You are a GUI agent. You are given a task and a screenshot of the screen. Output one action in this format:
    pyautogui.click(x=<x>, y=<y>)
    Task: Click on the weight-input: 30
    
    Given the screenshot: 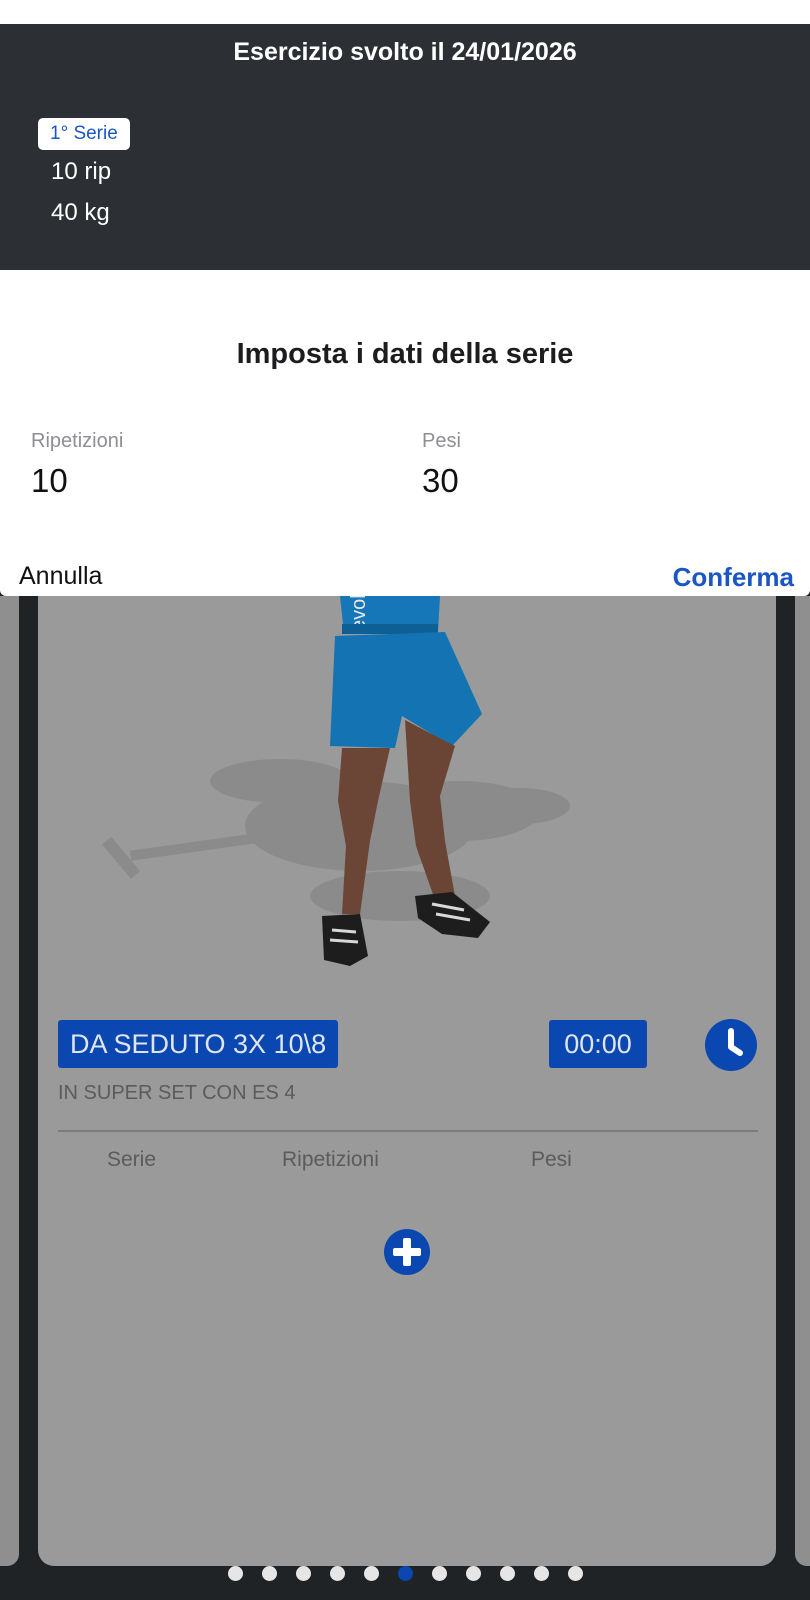 What is the action you would take?
    pyautogui.click(x=440, y=481)
    